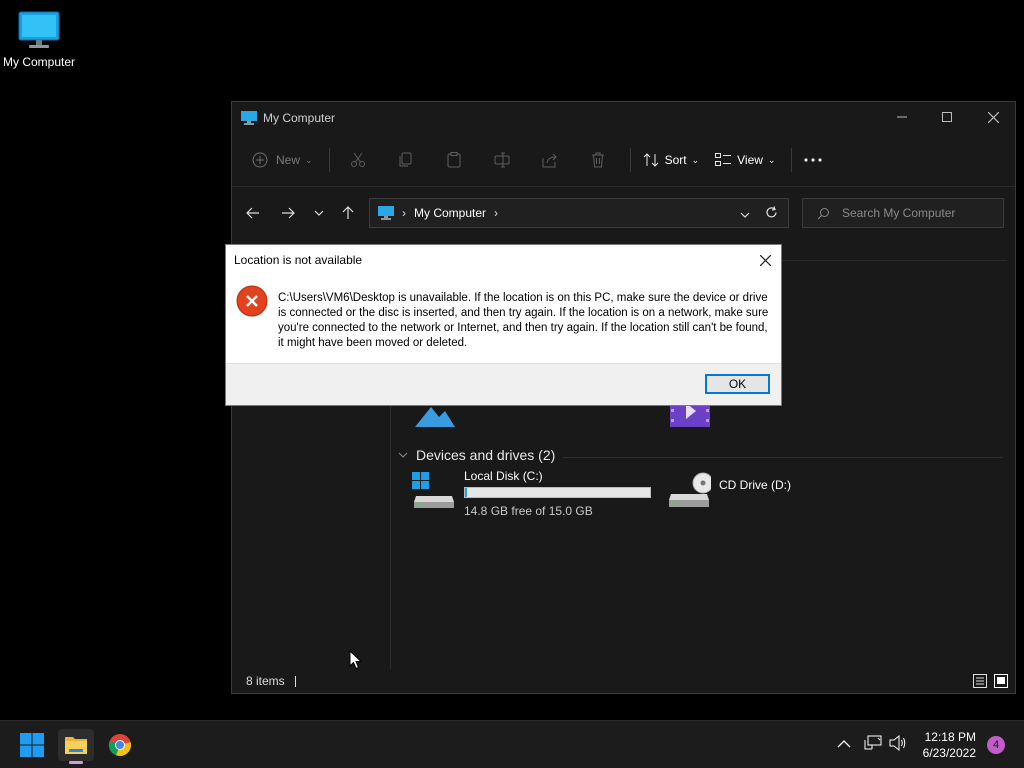  What do you see at coordinates (450, 213) in the screenshot?
I see `breadcrumb-my-computer: My Computer` at bounding box center [450, 213].